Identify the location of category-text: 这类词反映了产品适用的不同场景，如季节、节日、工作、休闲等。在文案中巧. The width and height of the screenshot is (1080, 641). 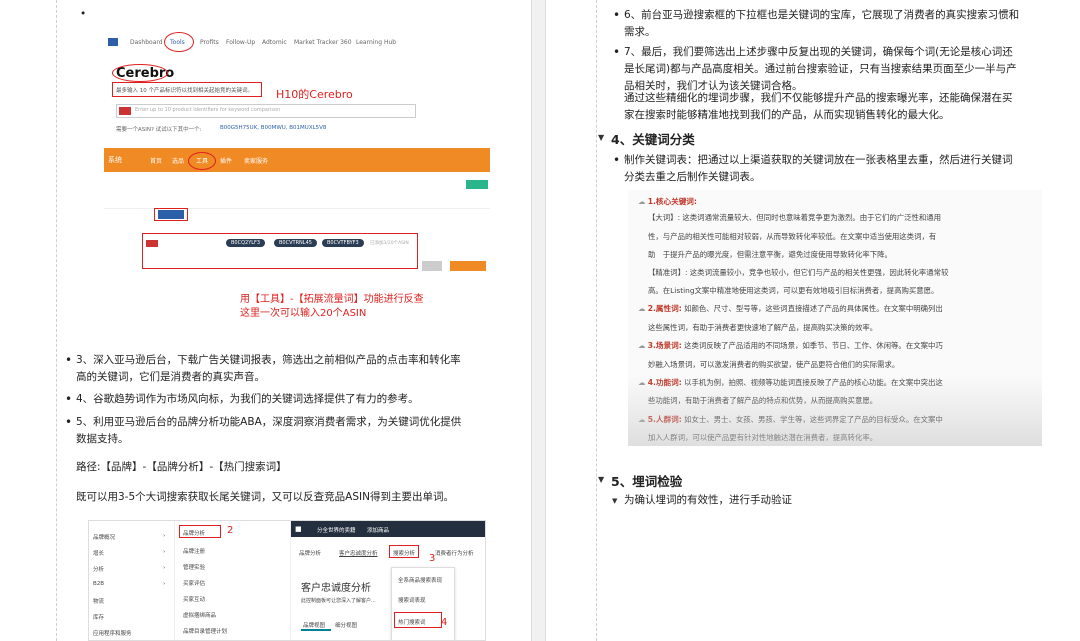
(812, 345).